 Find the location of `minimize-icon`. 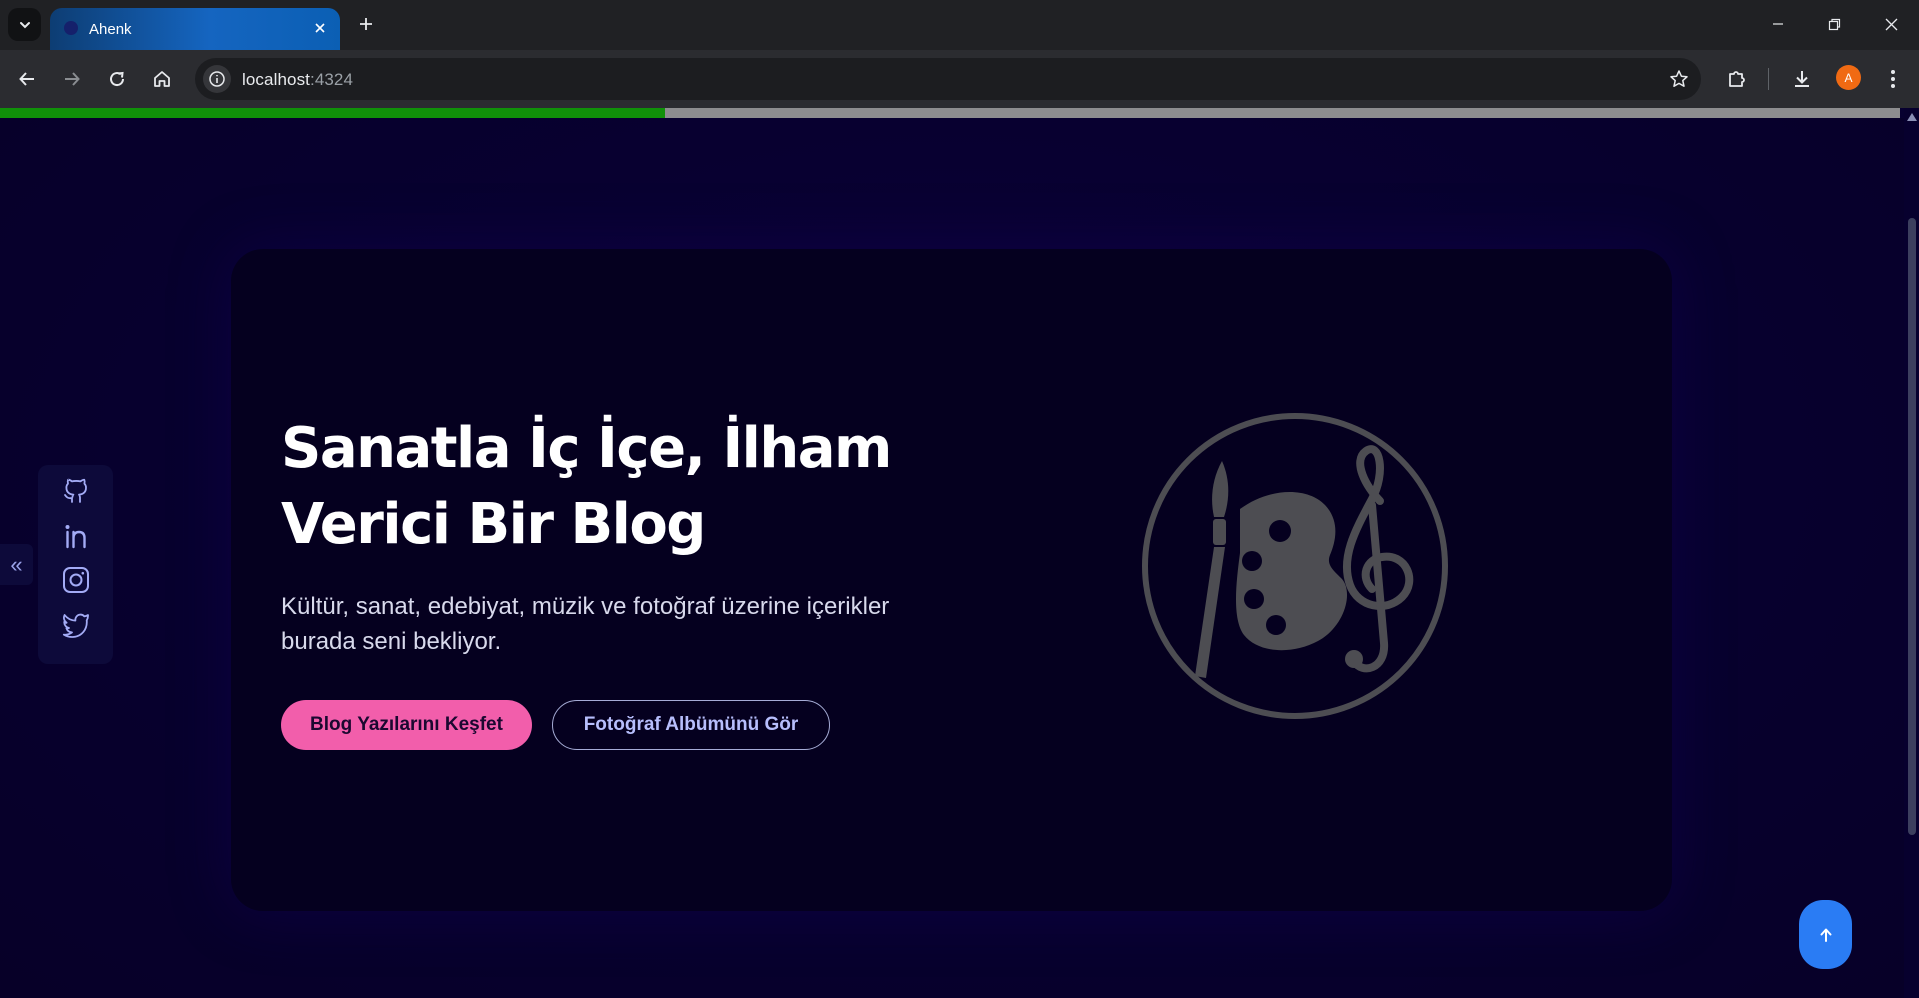

minimize-icon is located at coordinates (1778, 24).